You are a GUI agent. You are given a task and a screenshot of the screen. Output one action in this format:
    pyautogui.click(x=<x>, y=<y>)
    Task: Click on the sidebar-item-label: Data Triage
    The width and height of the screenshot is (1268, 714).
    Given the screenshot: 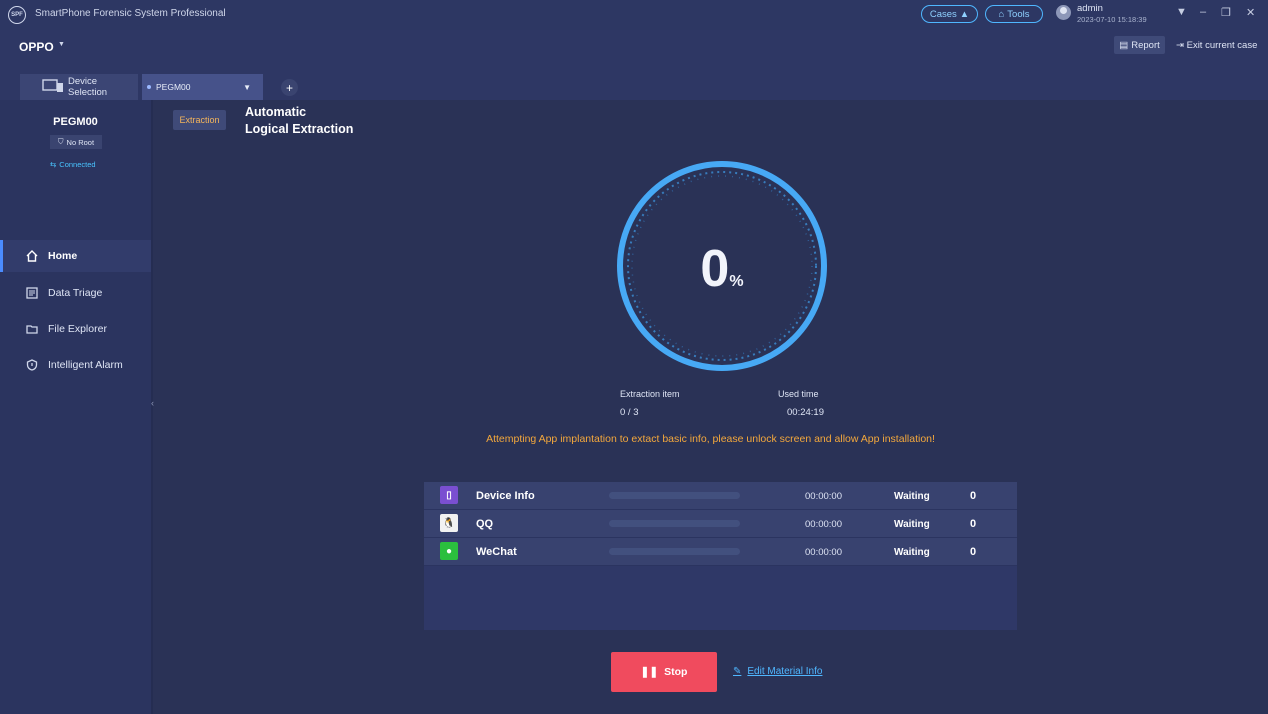 What is the action you would take?
    pyautogui.click(x=75, y=293)
    